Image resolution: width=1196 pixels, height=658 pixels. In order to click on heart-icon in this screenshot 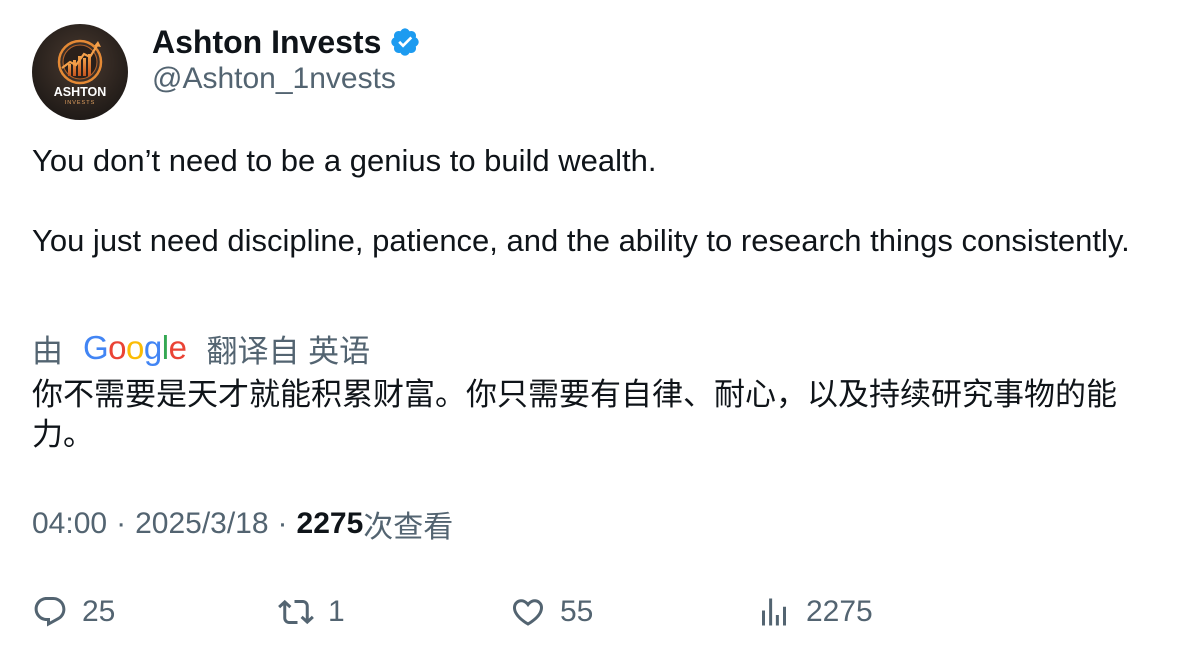, I will do `click(528, 612)`.